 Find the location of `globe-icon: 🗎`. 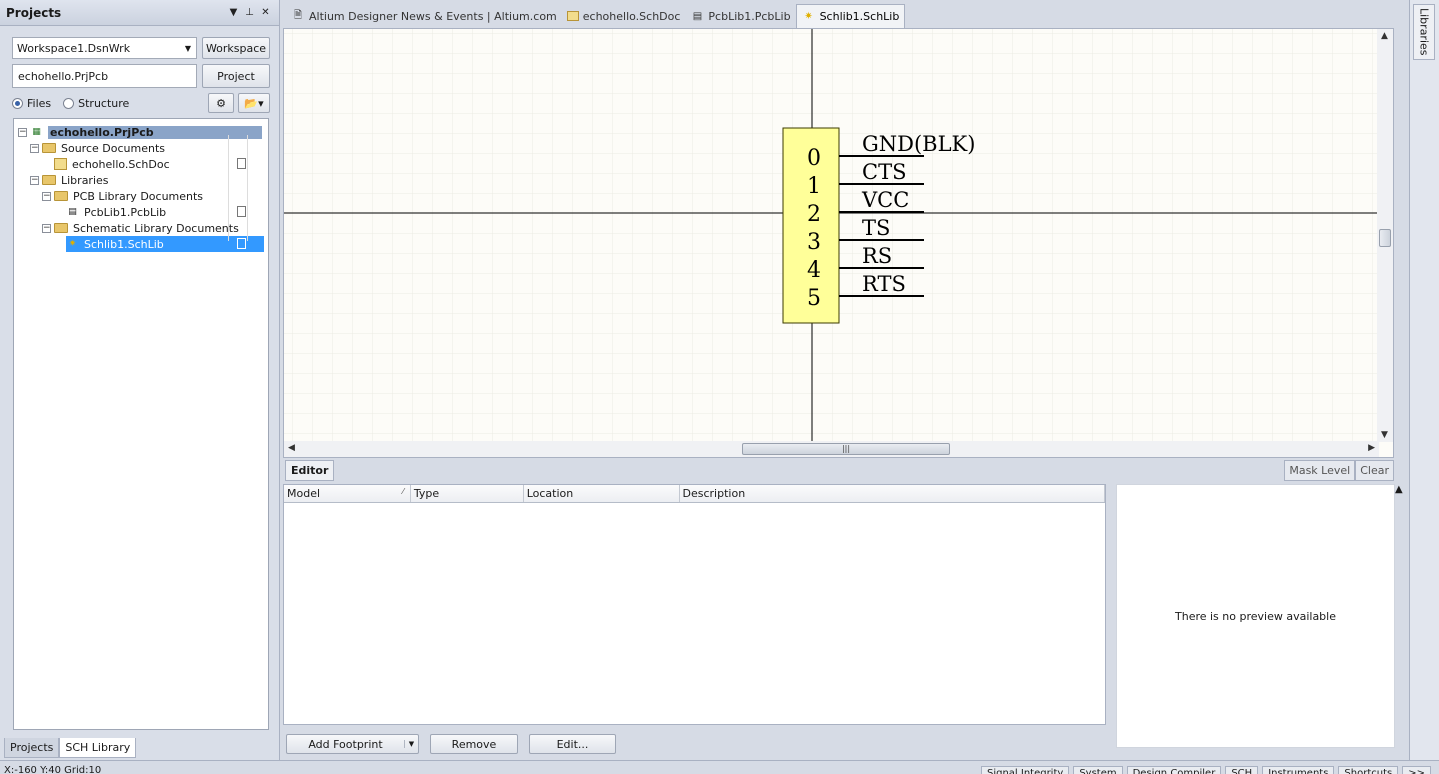

globe-icon: 🗎 is located at coordinates (298, 15).